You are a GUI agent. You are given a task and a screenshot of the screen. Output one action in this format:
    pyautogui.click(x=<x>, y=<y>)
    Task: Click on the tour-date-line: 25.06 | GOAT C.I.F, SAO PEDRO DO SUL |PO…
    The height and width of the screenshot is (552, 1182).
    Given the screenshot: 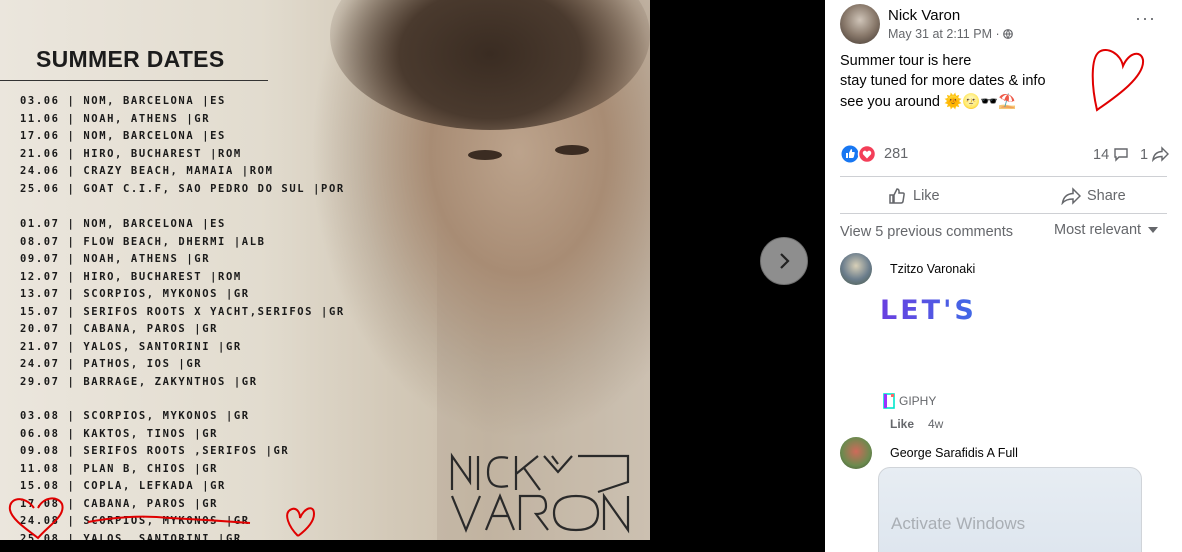 What is the action you would take?
    pyautogui.click(x=182, y=188)
    